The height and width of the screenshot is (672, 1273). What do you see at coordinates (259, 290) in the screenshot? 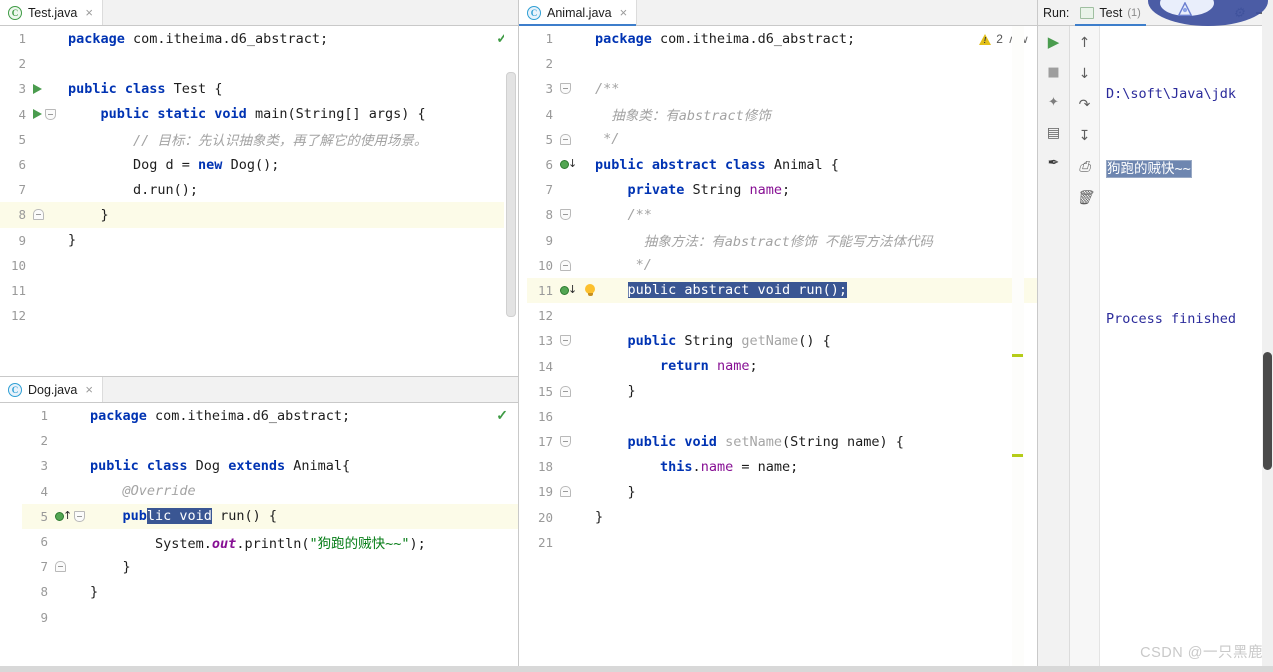
I see `code-line: 11` at bounding box center [259, 290].